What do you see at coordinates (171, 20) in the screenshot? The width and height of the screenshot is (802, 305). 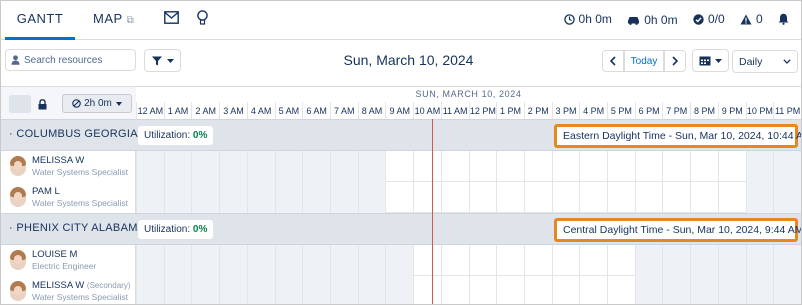 I see `mail-icon` at bounding box center [171, 20].